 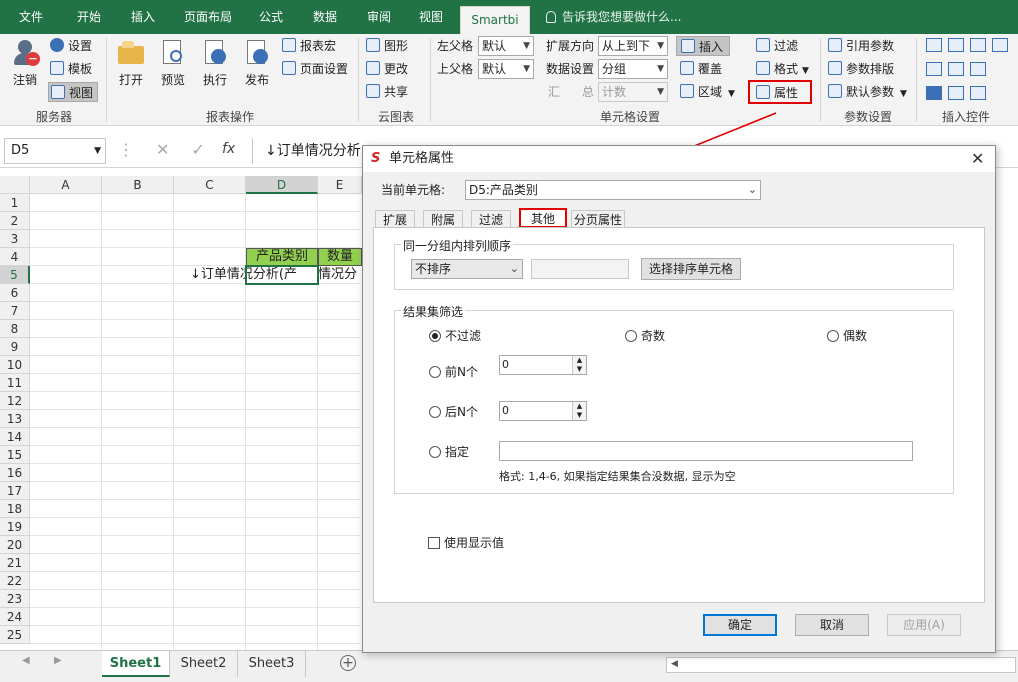 What do you see at coordinates (215, 63) in the screenshot?
I see `execute-button: 执行` at bounding box center [215, 63].